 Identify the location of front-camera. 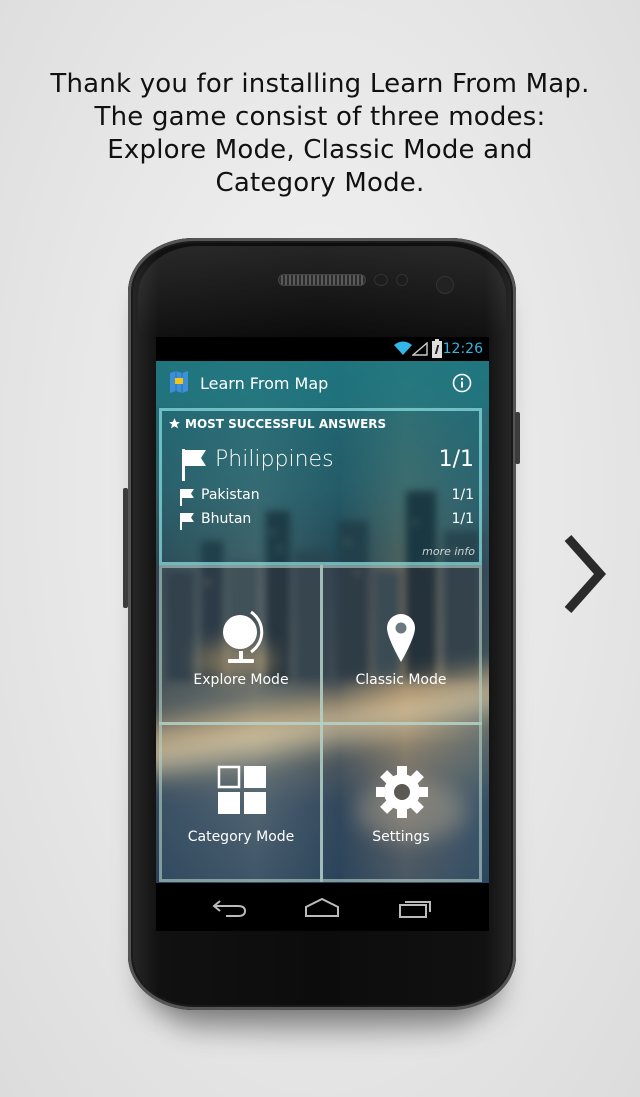
(445, 285).